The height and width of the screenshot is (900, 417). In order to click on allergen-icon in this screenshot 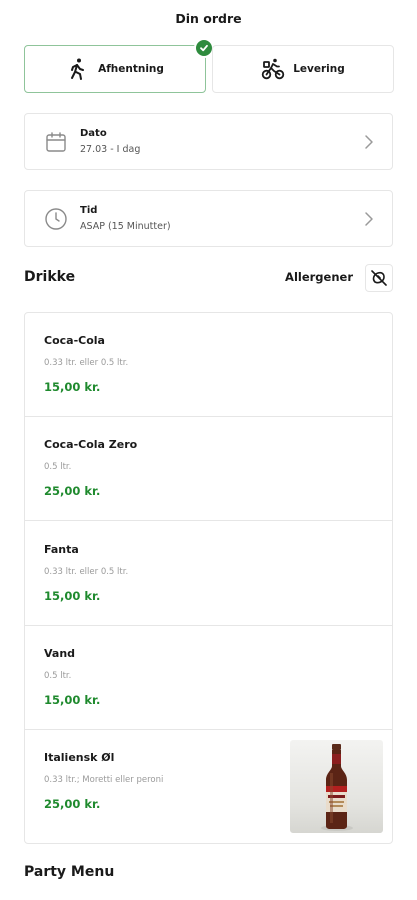, I will do `click(379, 278)`.